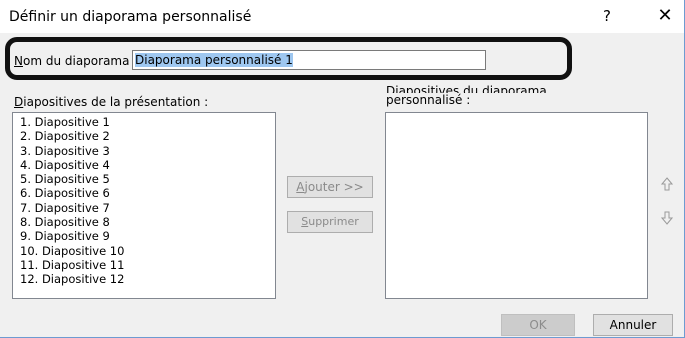 The width and height of the screenshot is (685, 338). I want to click on show-name-label: Nom du diaporama :, so click(75, 61).